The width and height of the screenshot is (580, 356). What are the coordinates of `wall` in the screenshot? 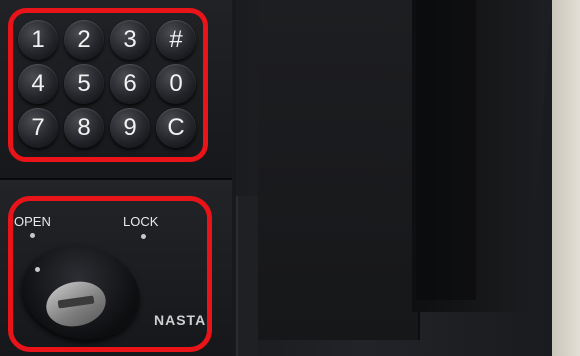 It's located at (565, 178).